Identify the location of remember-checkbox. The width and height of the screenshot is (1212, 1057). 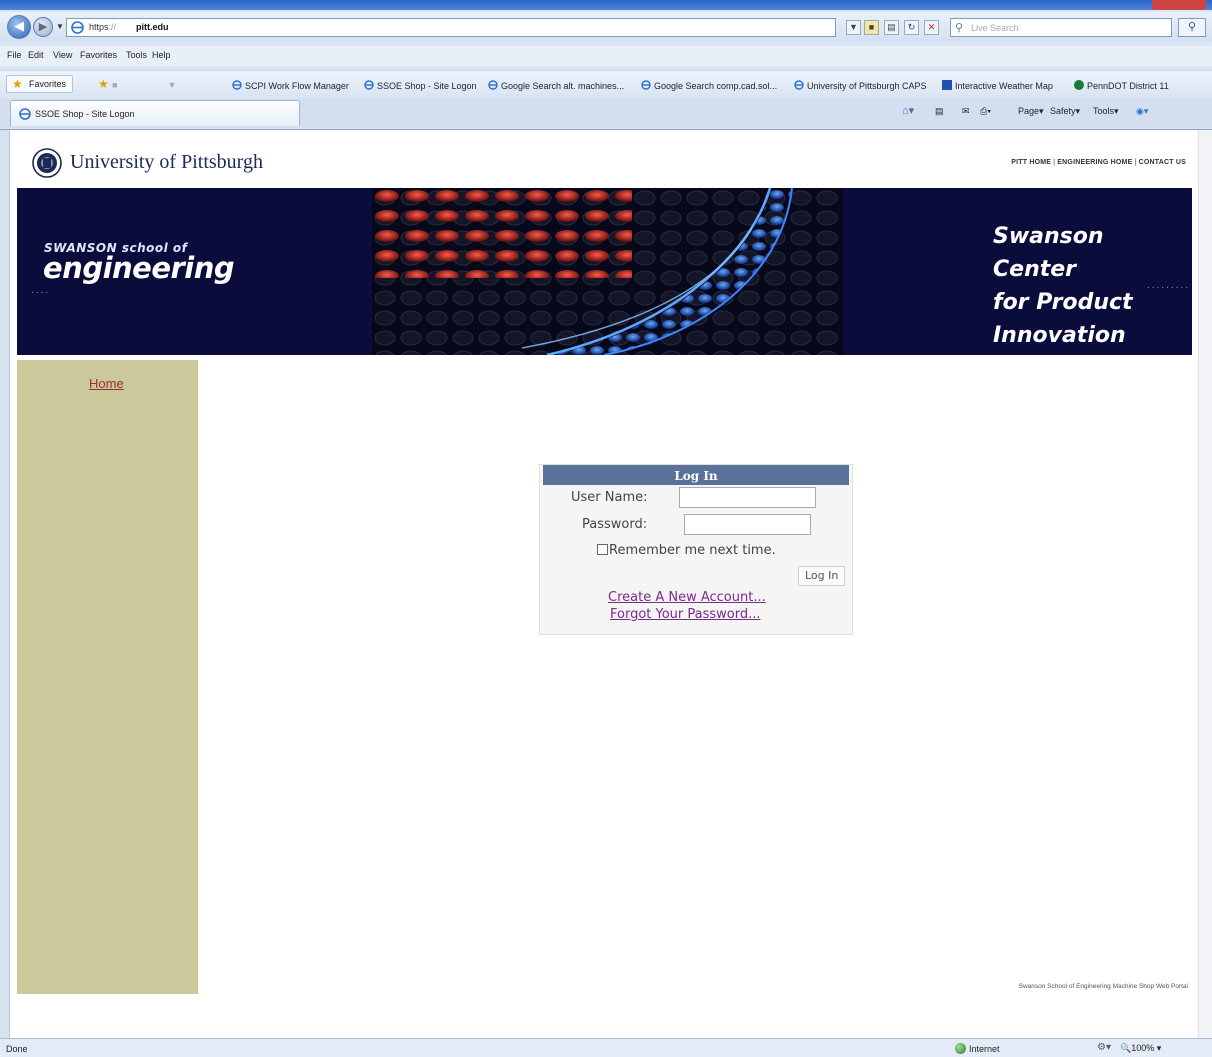
(602, 549).